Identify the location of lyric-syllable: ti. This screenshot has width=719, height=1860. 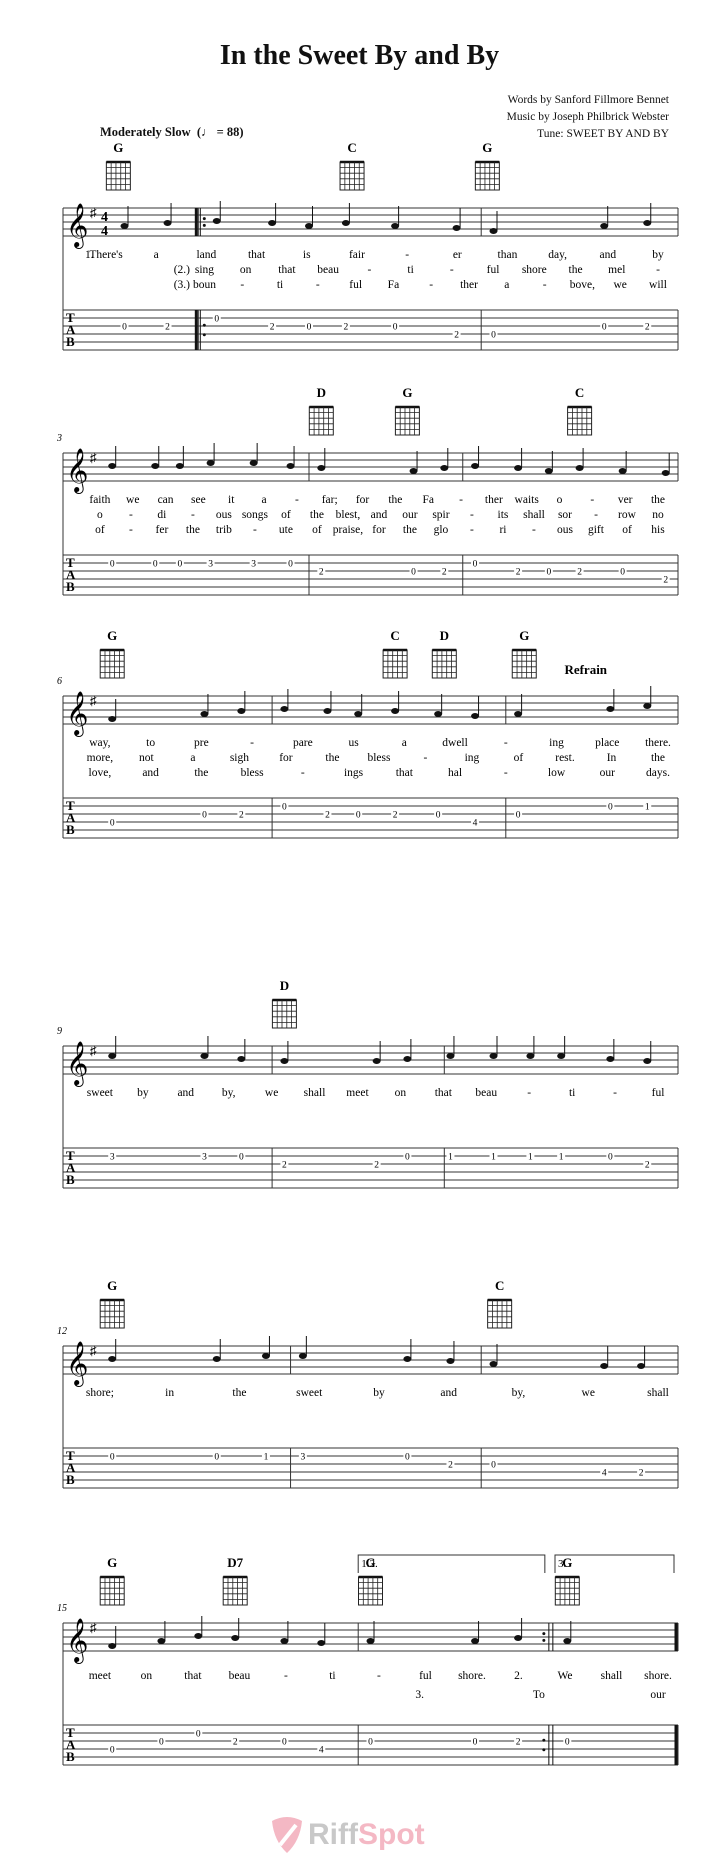
(332, 1676).